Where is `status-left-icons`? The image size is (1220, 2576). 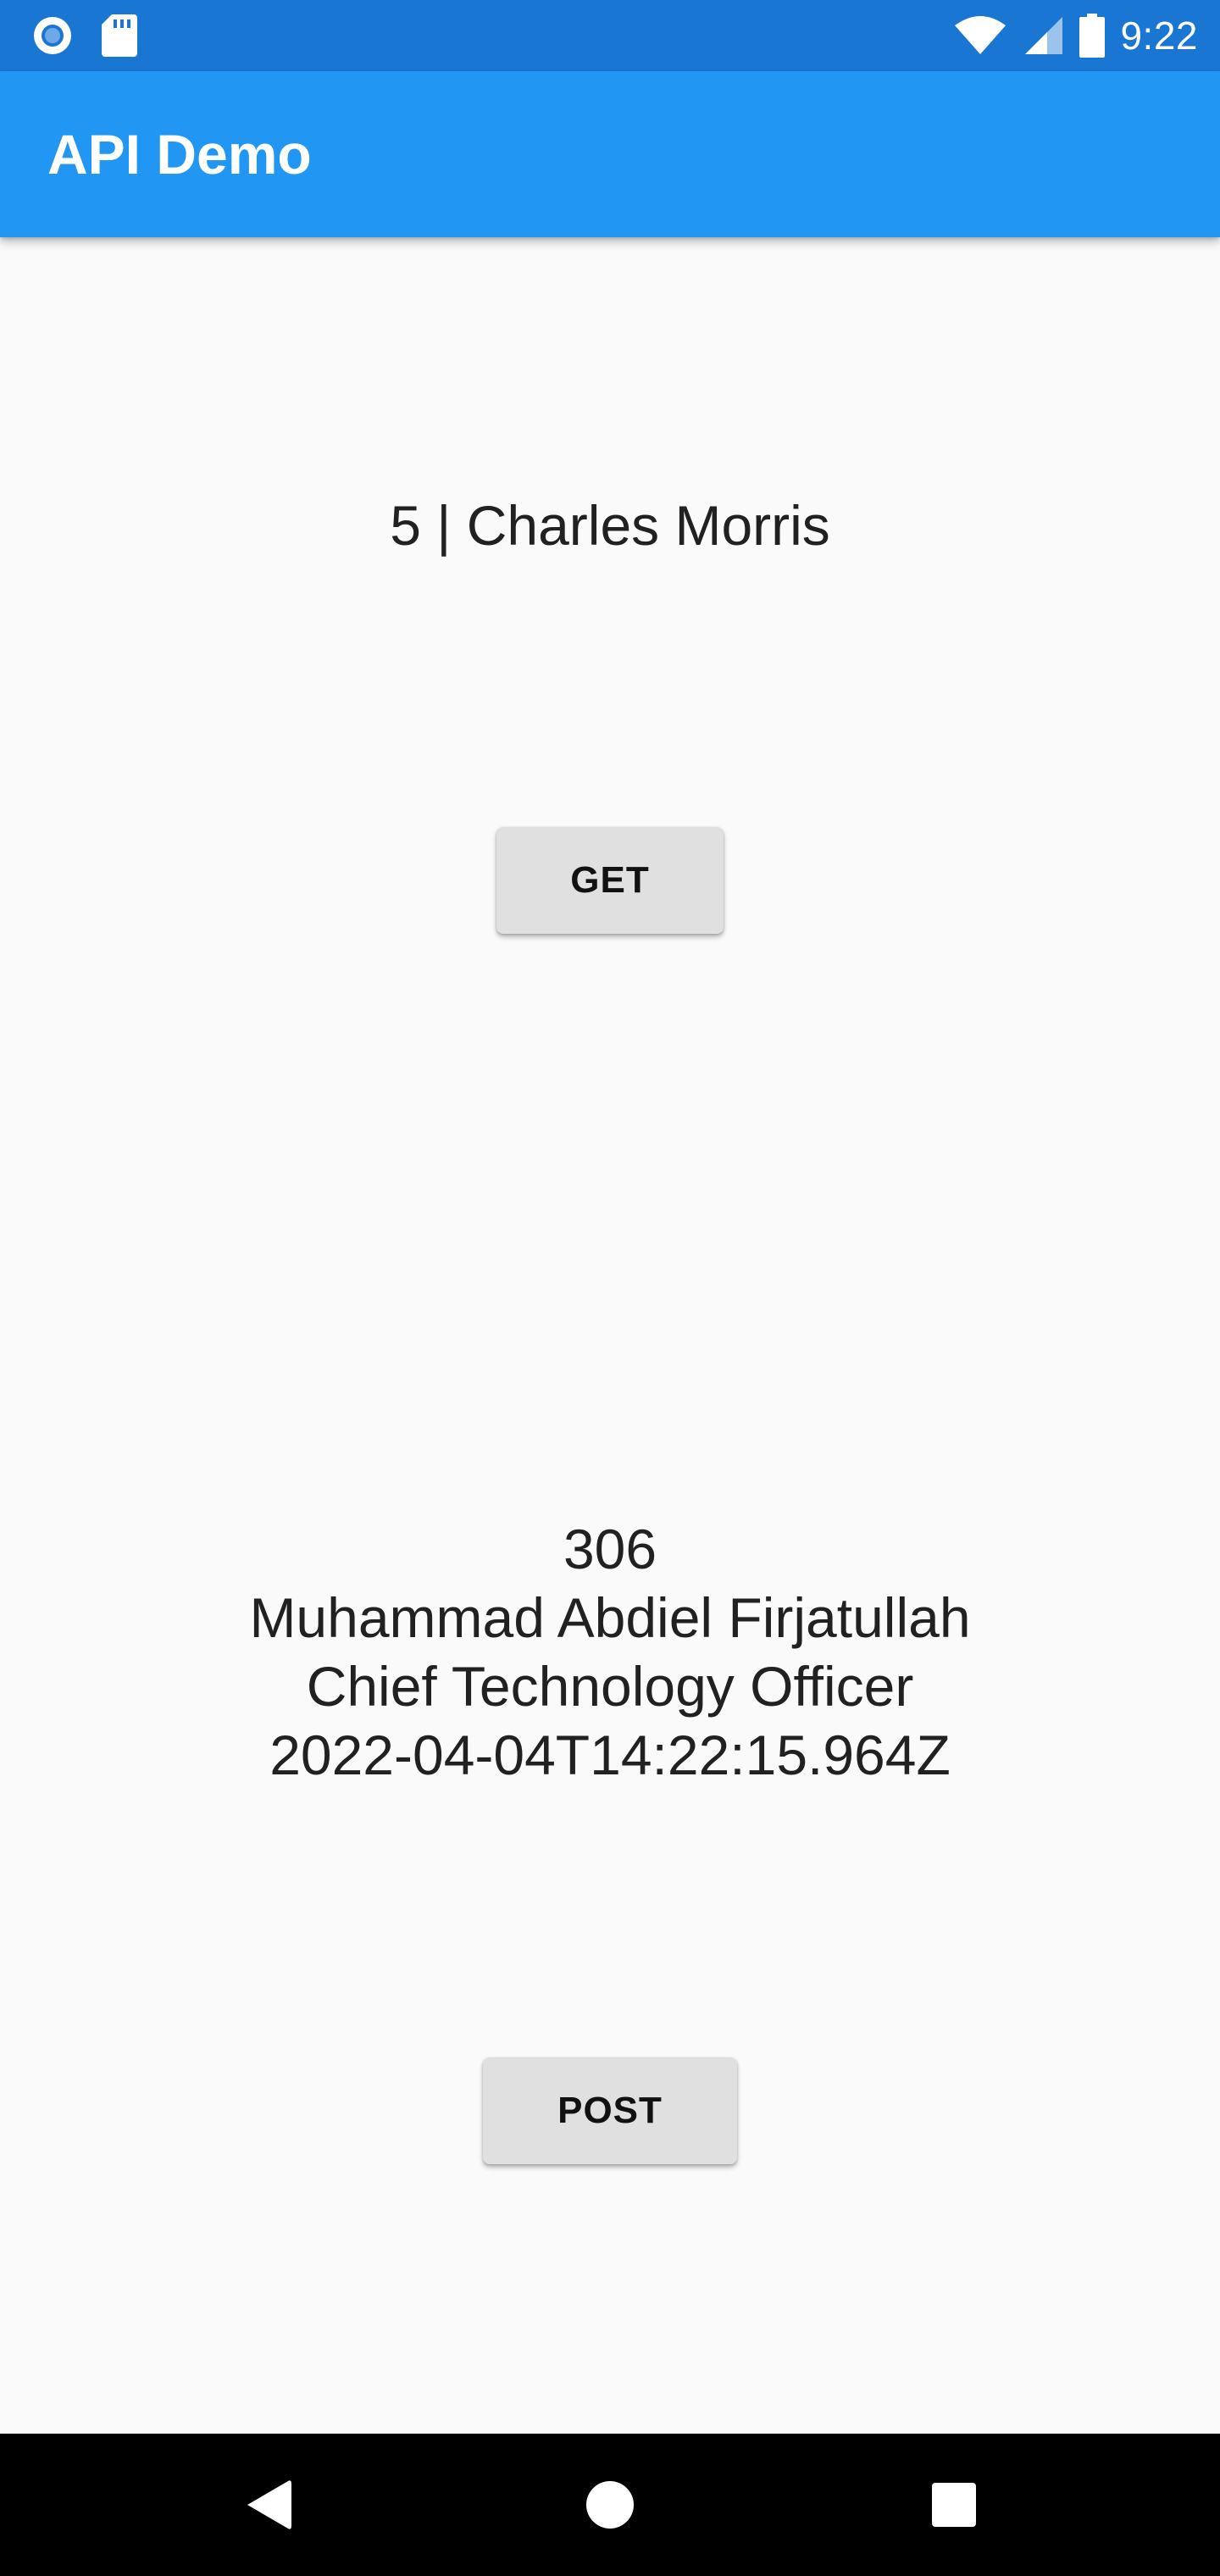
status-left-icons is located at coordinates (83, 35).